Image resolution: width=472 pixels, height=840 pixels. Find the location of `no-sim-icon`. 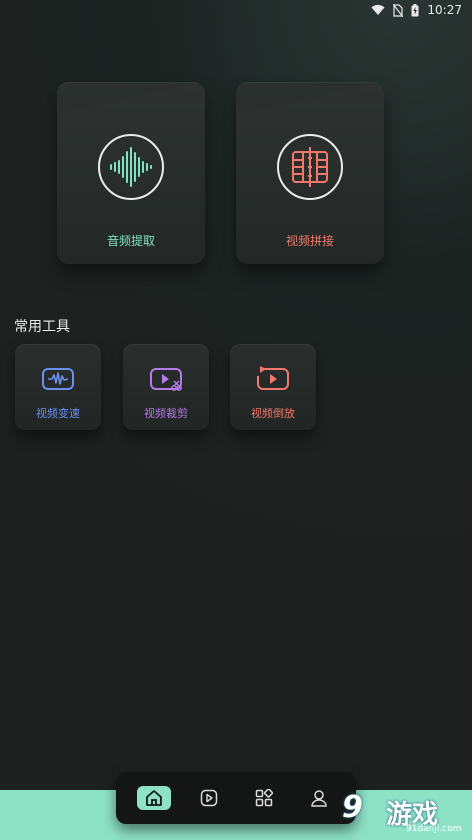

no-sim-icon is located at coordinates (398, 10).